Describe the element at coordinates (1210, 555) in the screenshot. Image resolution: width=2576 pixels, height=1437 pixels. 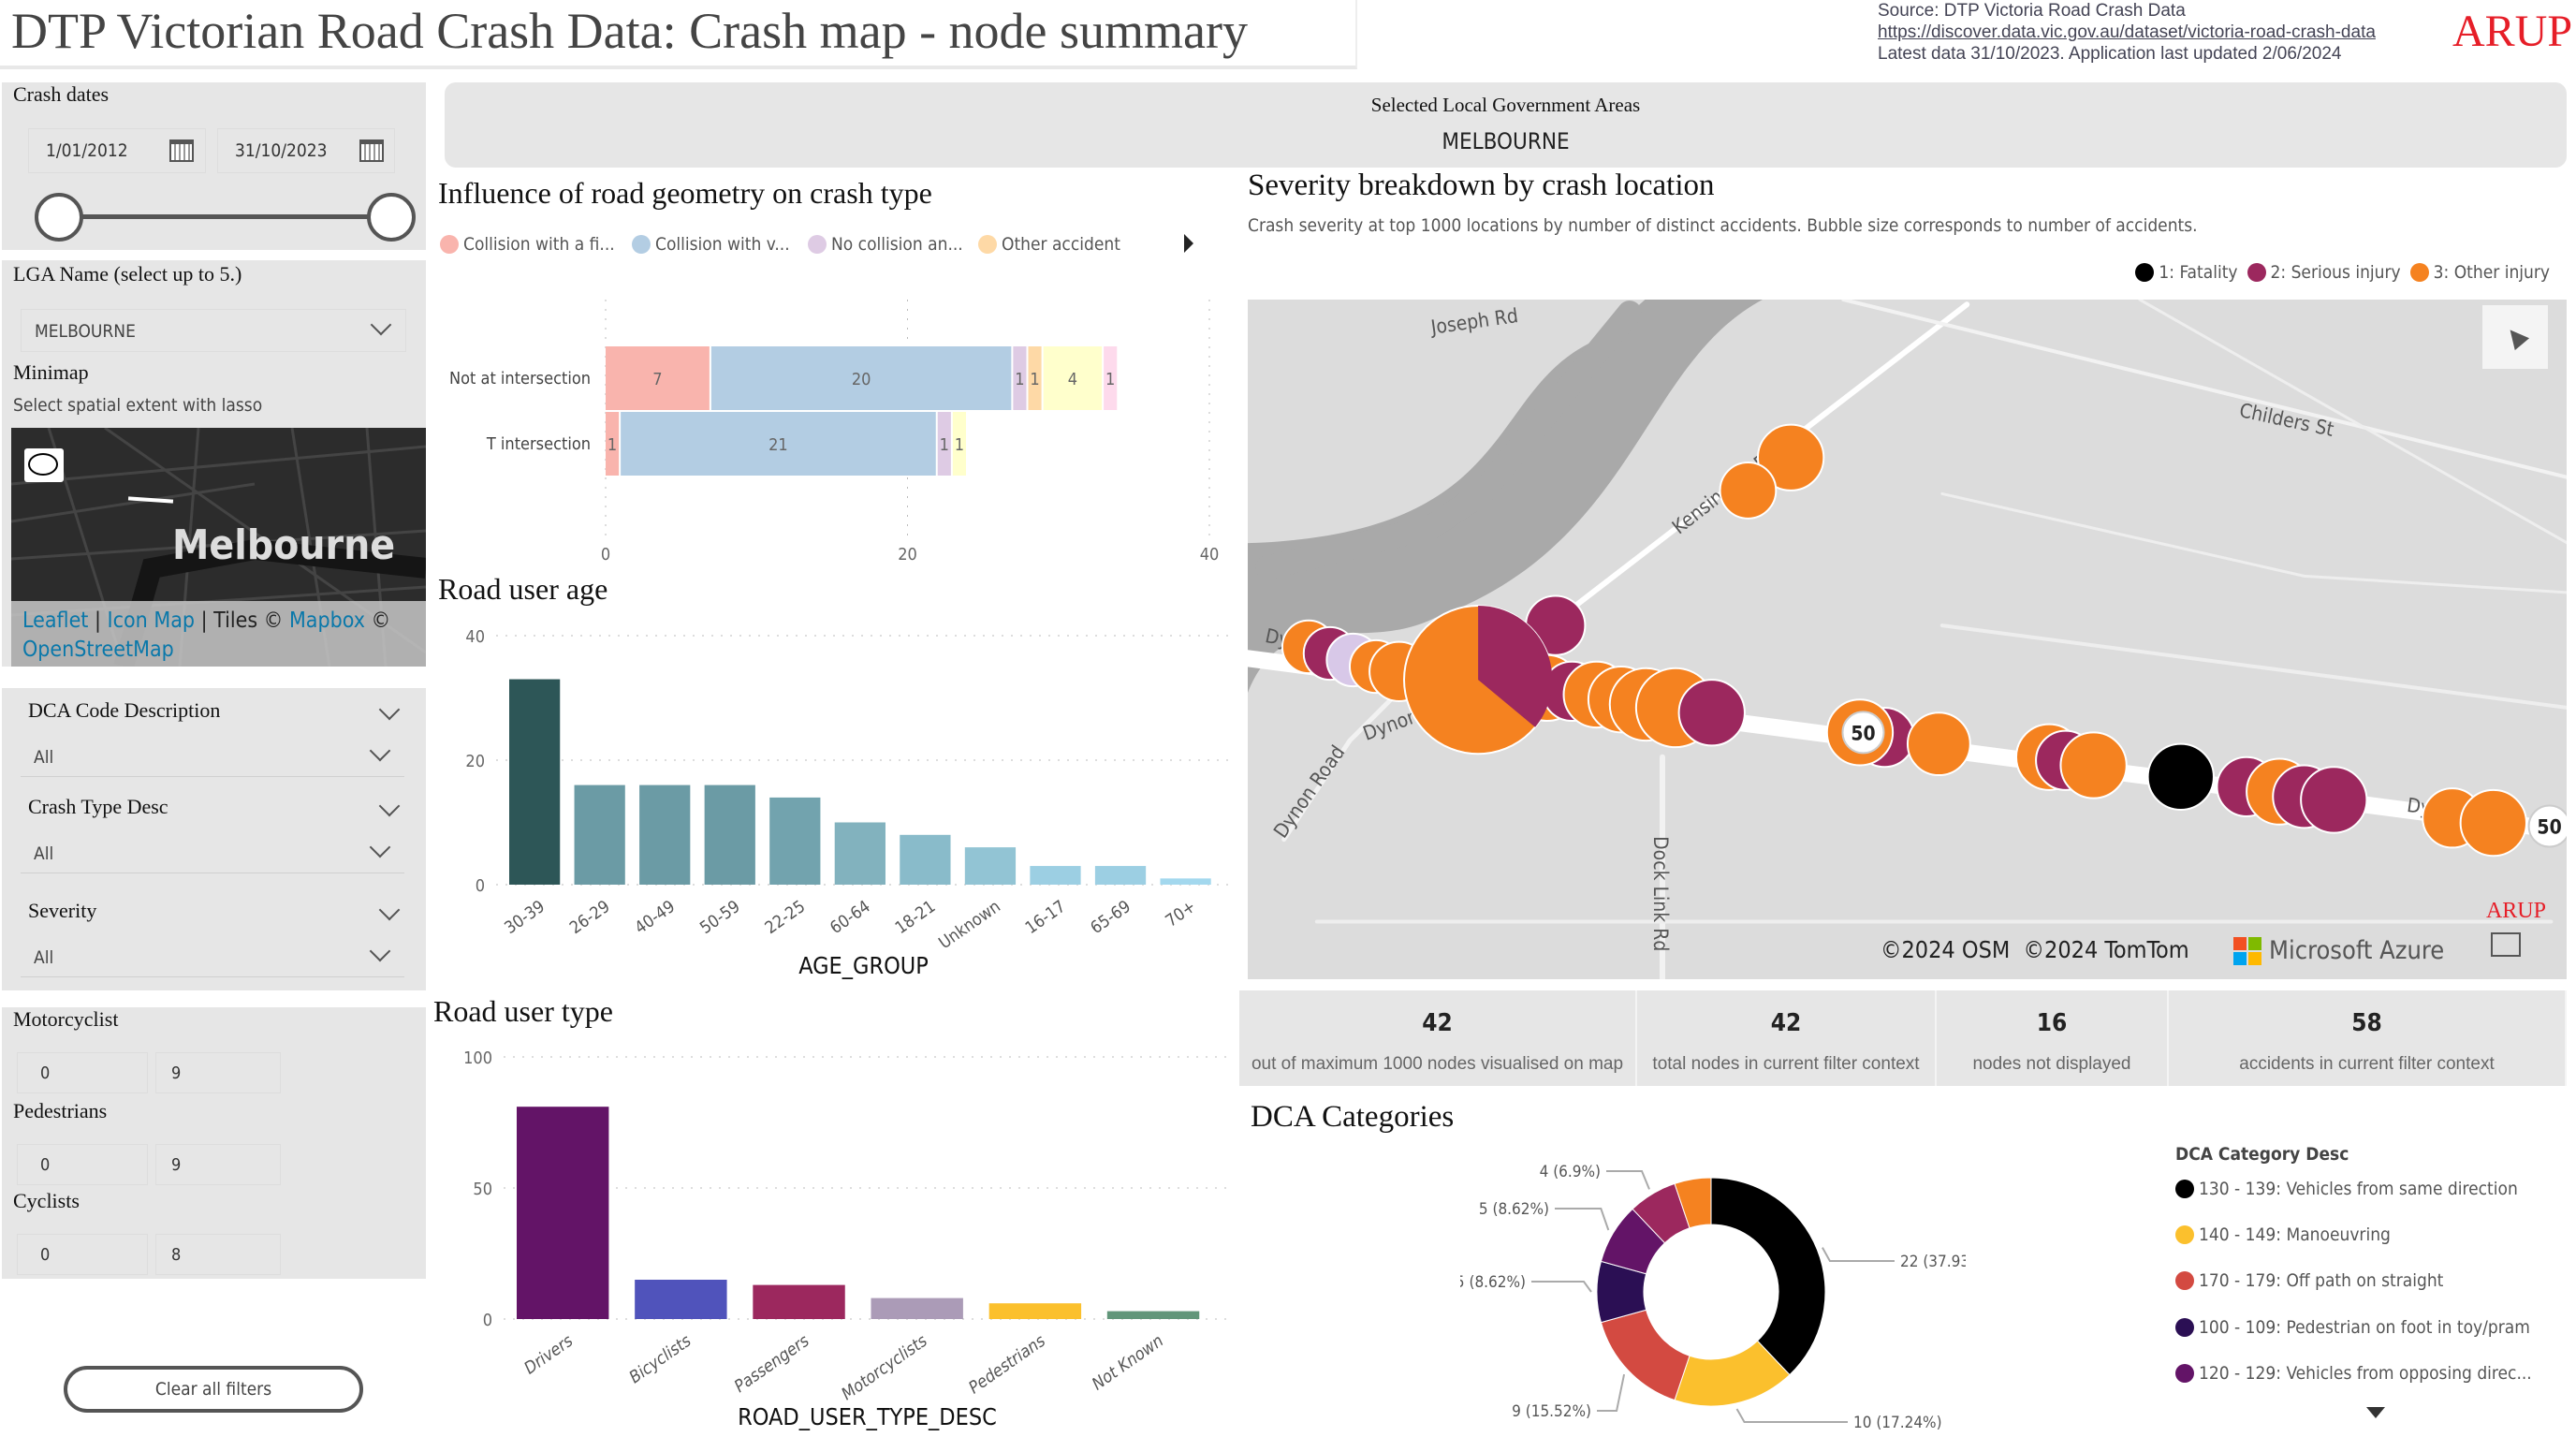
I see `x-tick-label: 40` at that location.